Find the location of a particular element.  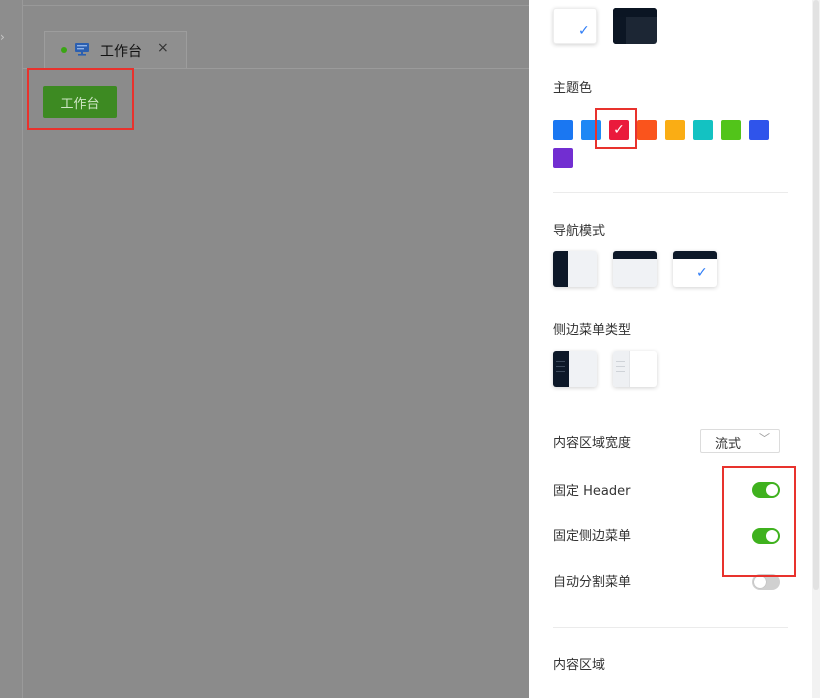

swatch-orange is located at coordinates (647, 130).